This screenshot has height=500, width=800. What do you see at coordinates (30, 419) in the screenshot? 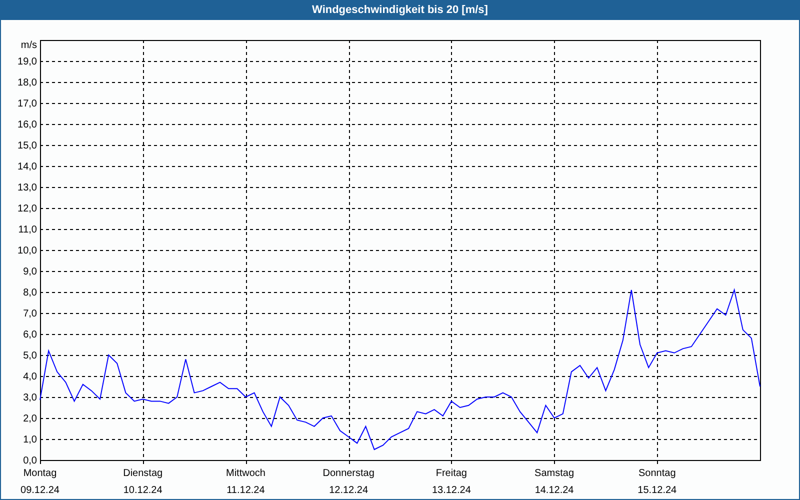
I see `y-tick-label: 2,0` at bounding box center [30, 419].